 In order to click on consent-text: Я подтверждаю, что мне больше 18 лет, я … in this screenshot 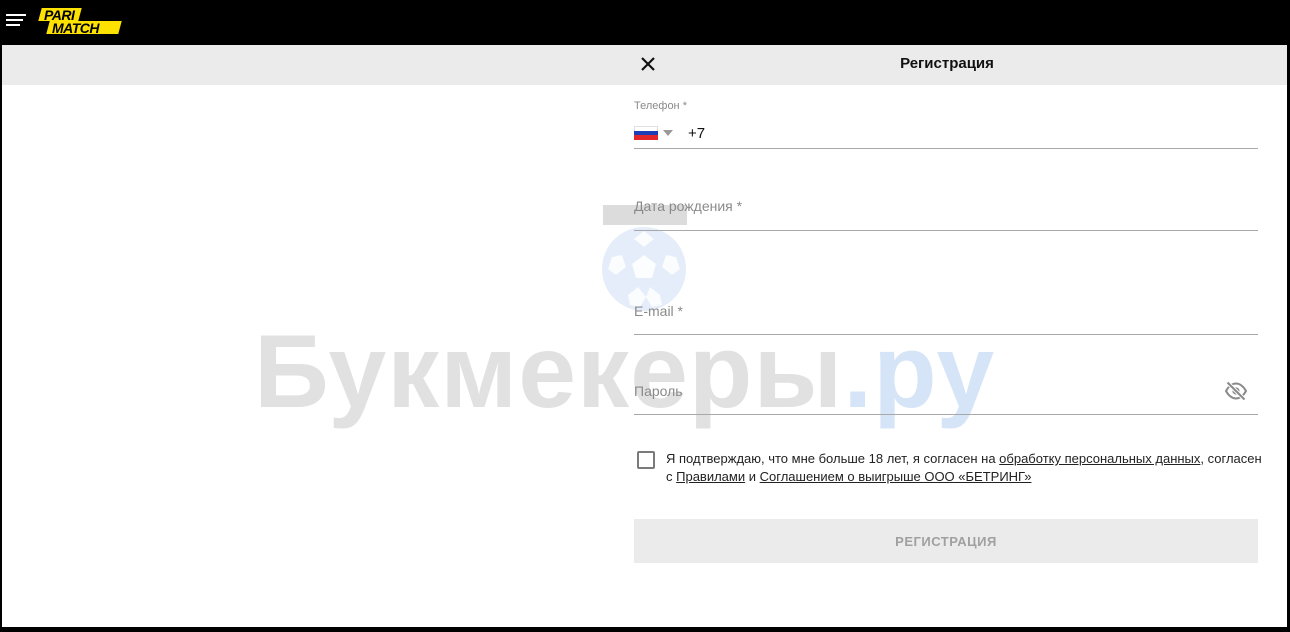, I will do `click(966, 468)`.